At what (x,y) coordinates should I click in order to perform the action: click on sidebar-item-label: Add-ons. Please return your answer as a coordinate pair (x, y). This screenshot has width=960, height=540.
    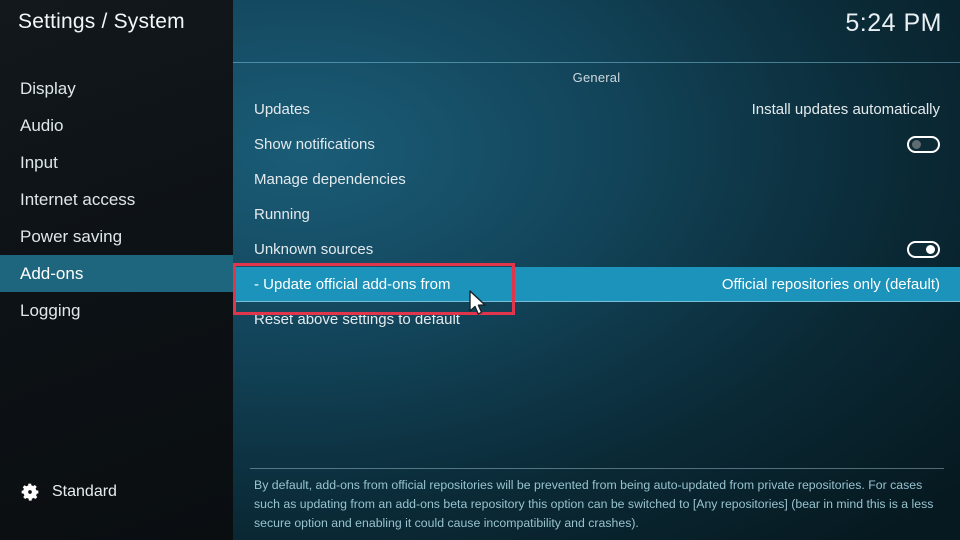
    Looking at the image, I should click on (52, 273).